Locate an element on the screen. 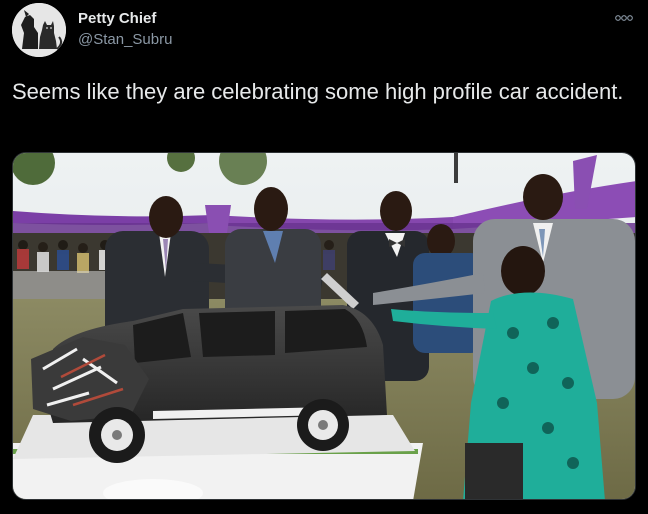 Image resolution: width=648 pixels, height=514 pixels. more-options-icon is located at coordinates (624, 18).